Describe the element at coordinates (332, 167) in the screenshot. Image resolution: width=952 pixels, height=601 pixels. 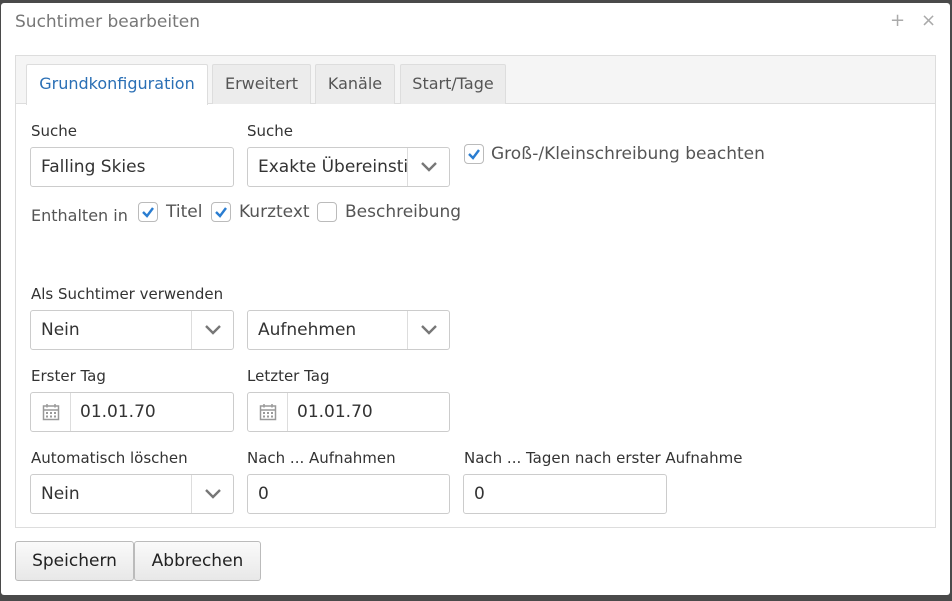
I see `search-mode-value: Exakte Übereinstimmung` at that location.